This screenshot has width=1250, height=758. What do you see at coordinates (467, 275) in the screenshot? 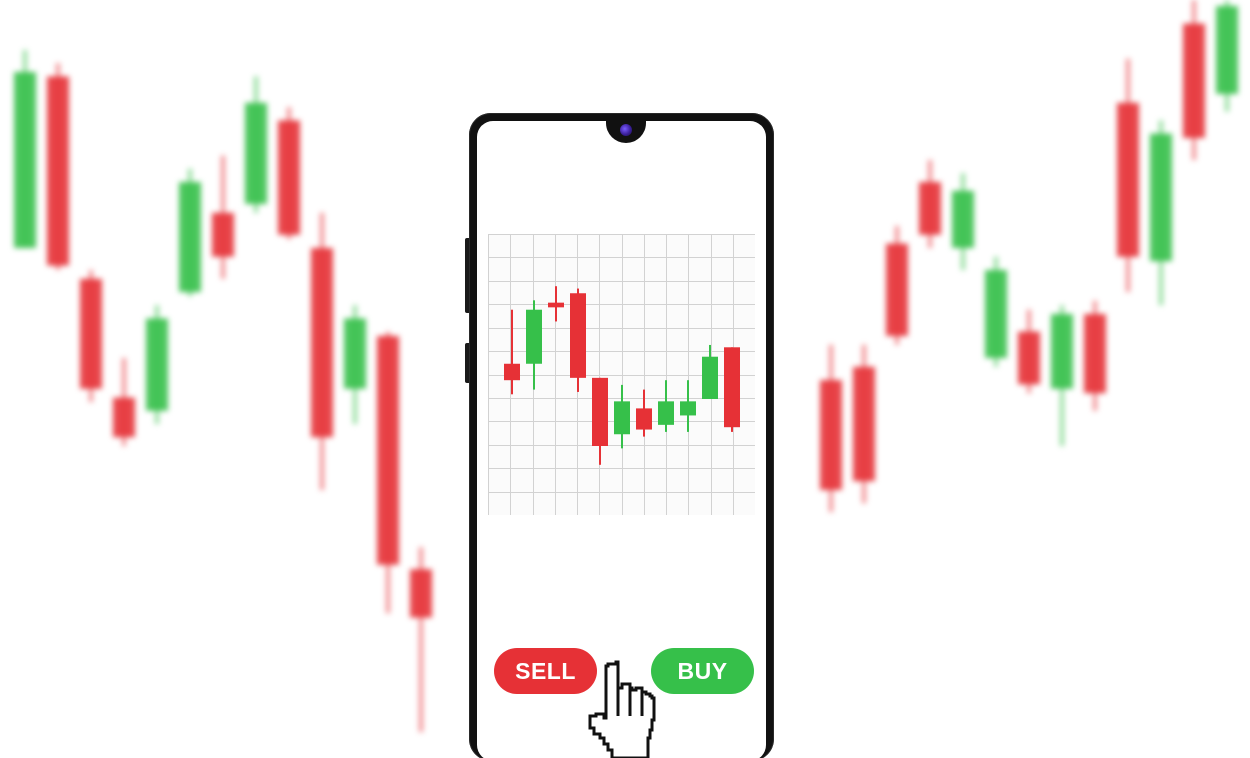
I see `phone-volume-button` at bounding box center [467, 275].